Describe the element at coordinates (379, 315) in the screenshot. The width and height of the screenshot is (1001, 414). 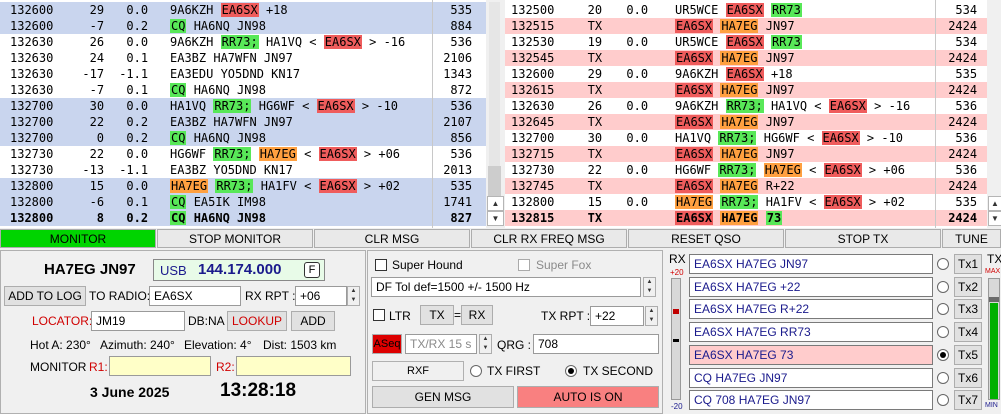
I see `ltr-checkbox` at that location.